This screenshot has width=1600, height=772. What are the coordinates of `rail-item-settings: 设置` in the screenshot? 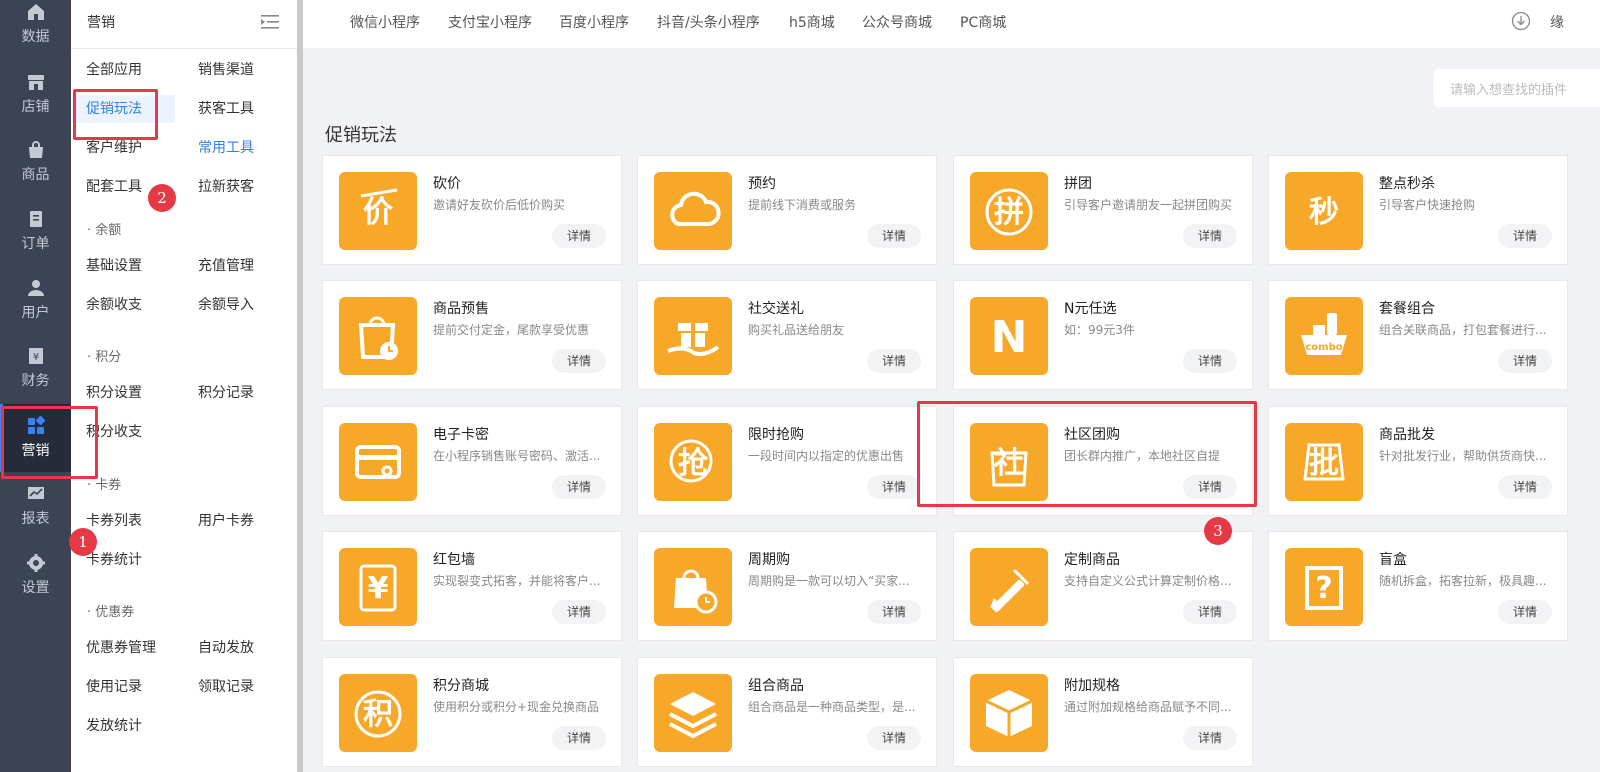 It's located at (35, 583).